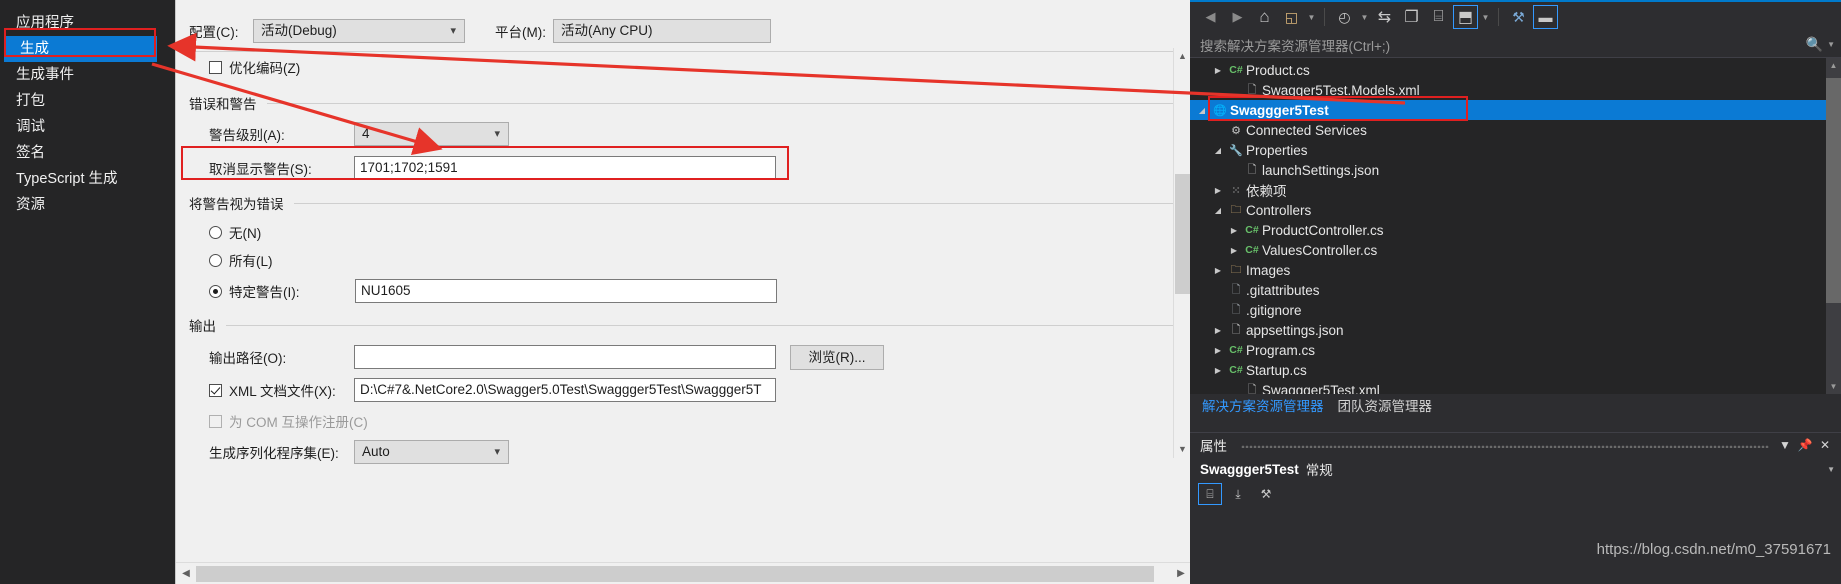 The width and height of the screenshot is (1841, 584). What do you see at coordinates (566, 291) in the screenshot?
I see `specific-warnings-input: NU1605` at bounding box center [566, 291].